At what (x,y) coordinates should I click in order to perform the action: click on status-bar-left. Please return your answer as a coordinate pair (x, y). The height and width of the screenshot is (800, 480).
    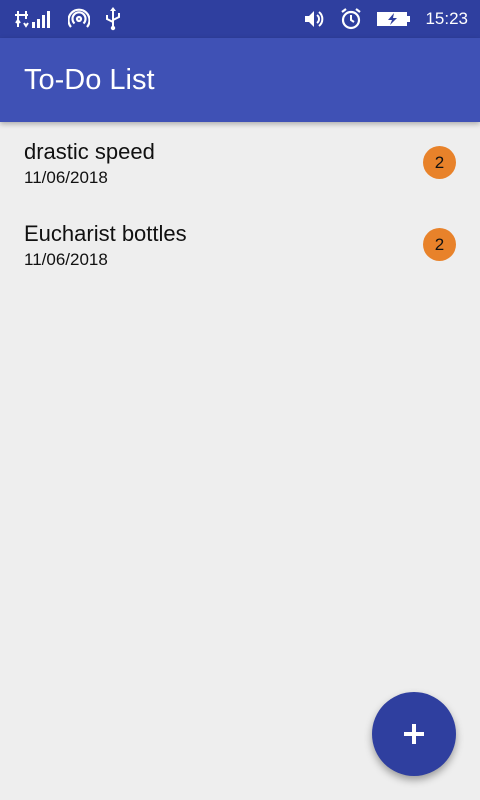
    Looking at the image, I should click on (68, 19).